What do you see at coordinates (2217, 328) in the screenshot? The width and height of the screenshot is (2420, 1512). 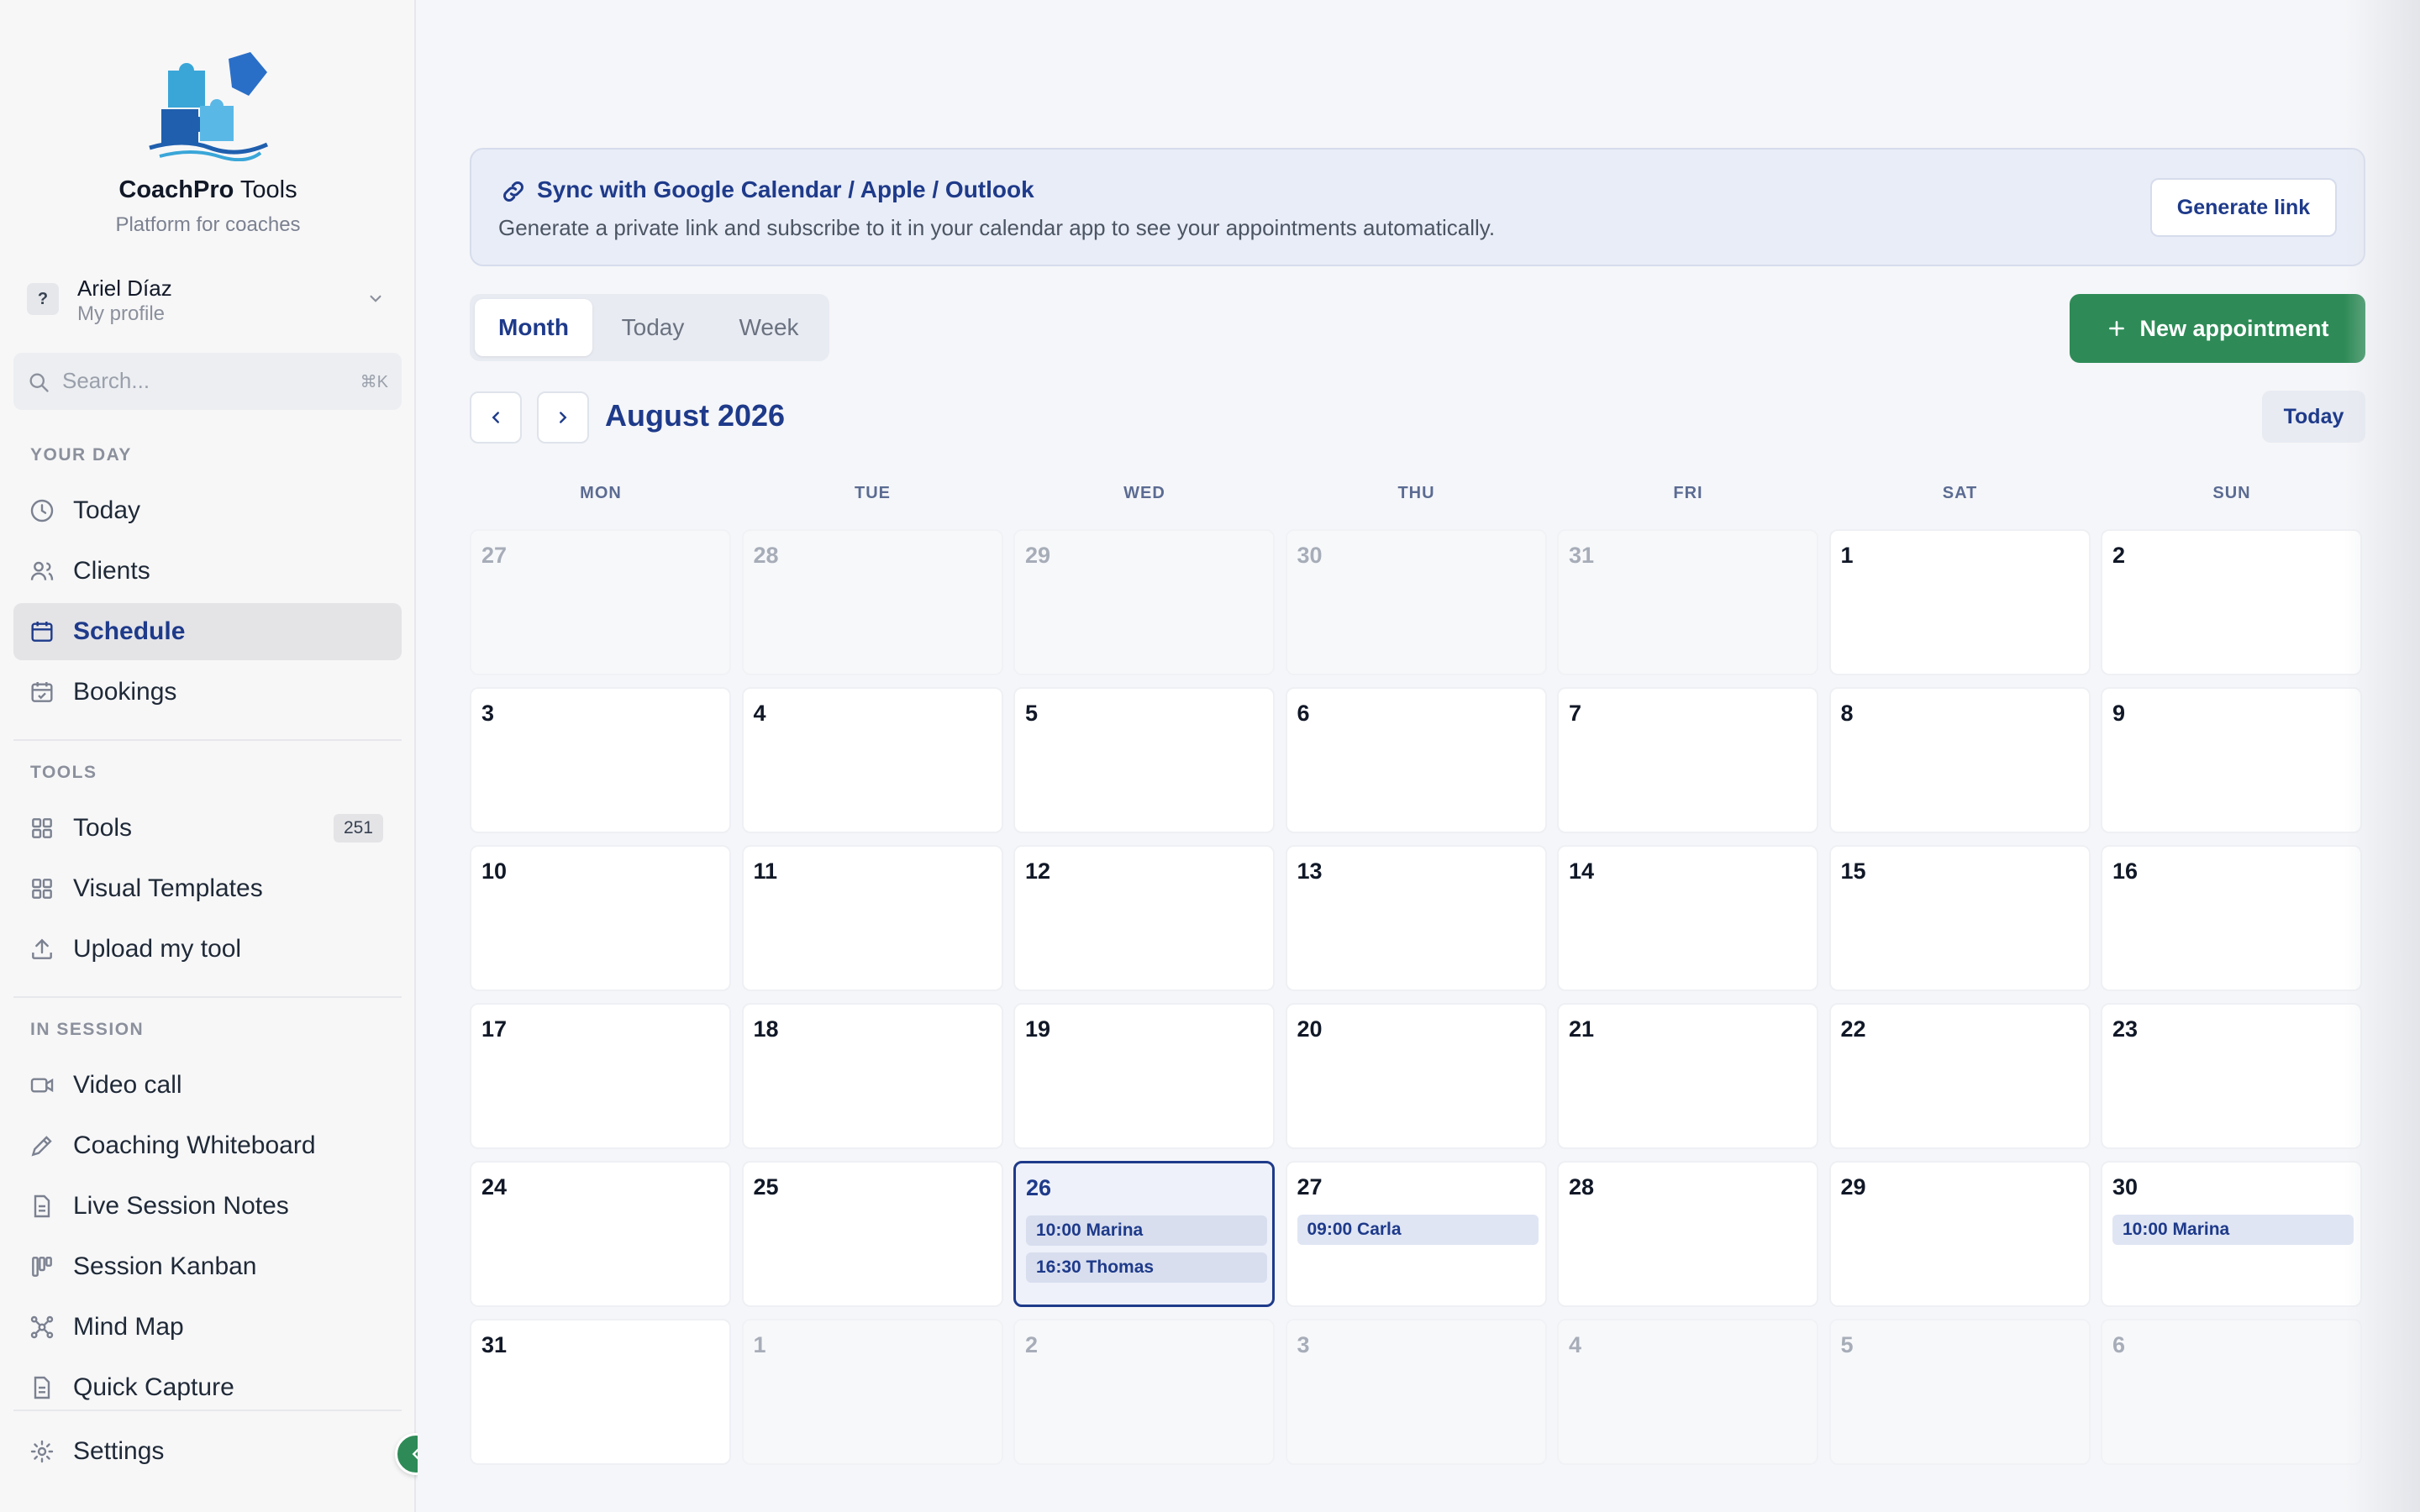 I see `new-appointment-button: New appointment` at bounding box center [2217, 328].